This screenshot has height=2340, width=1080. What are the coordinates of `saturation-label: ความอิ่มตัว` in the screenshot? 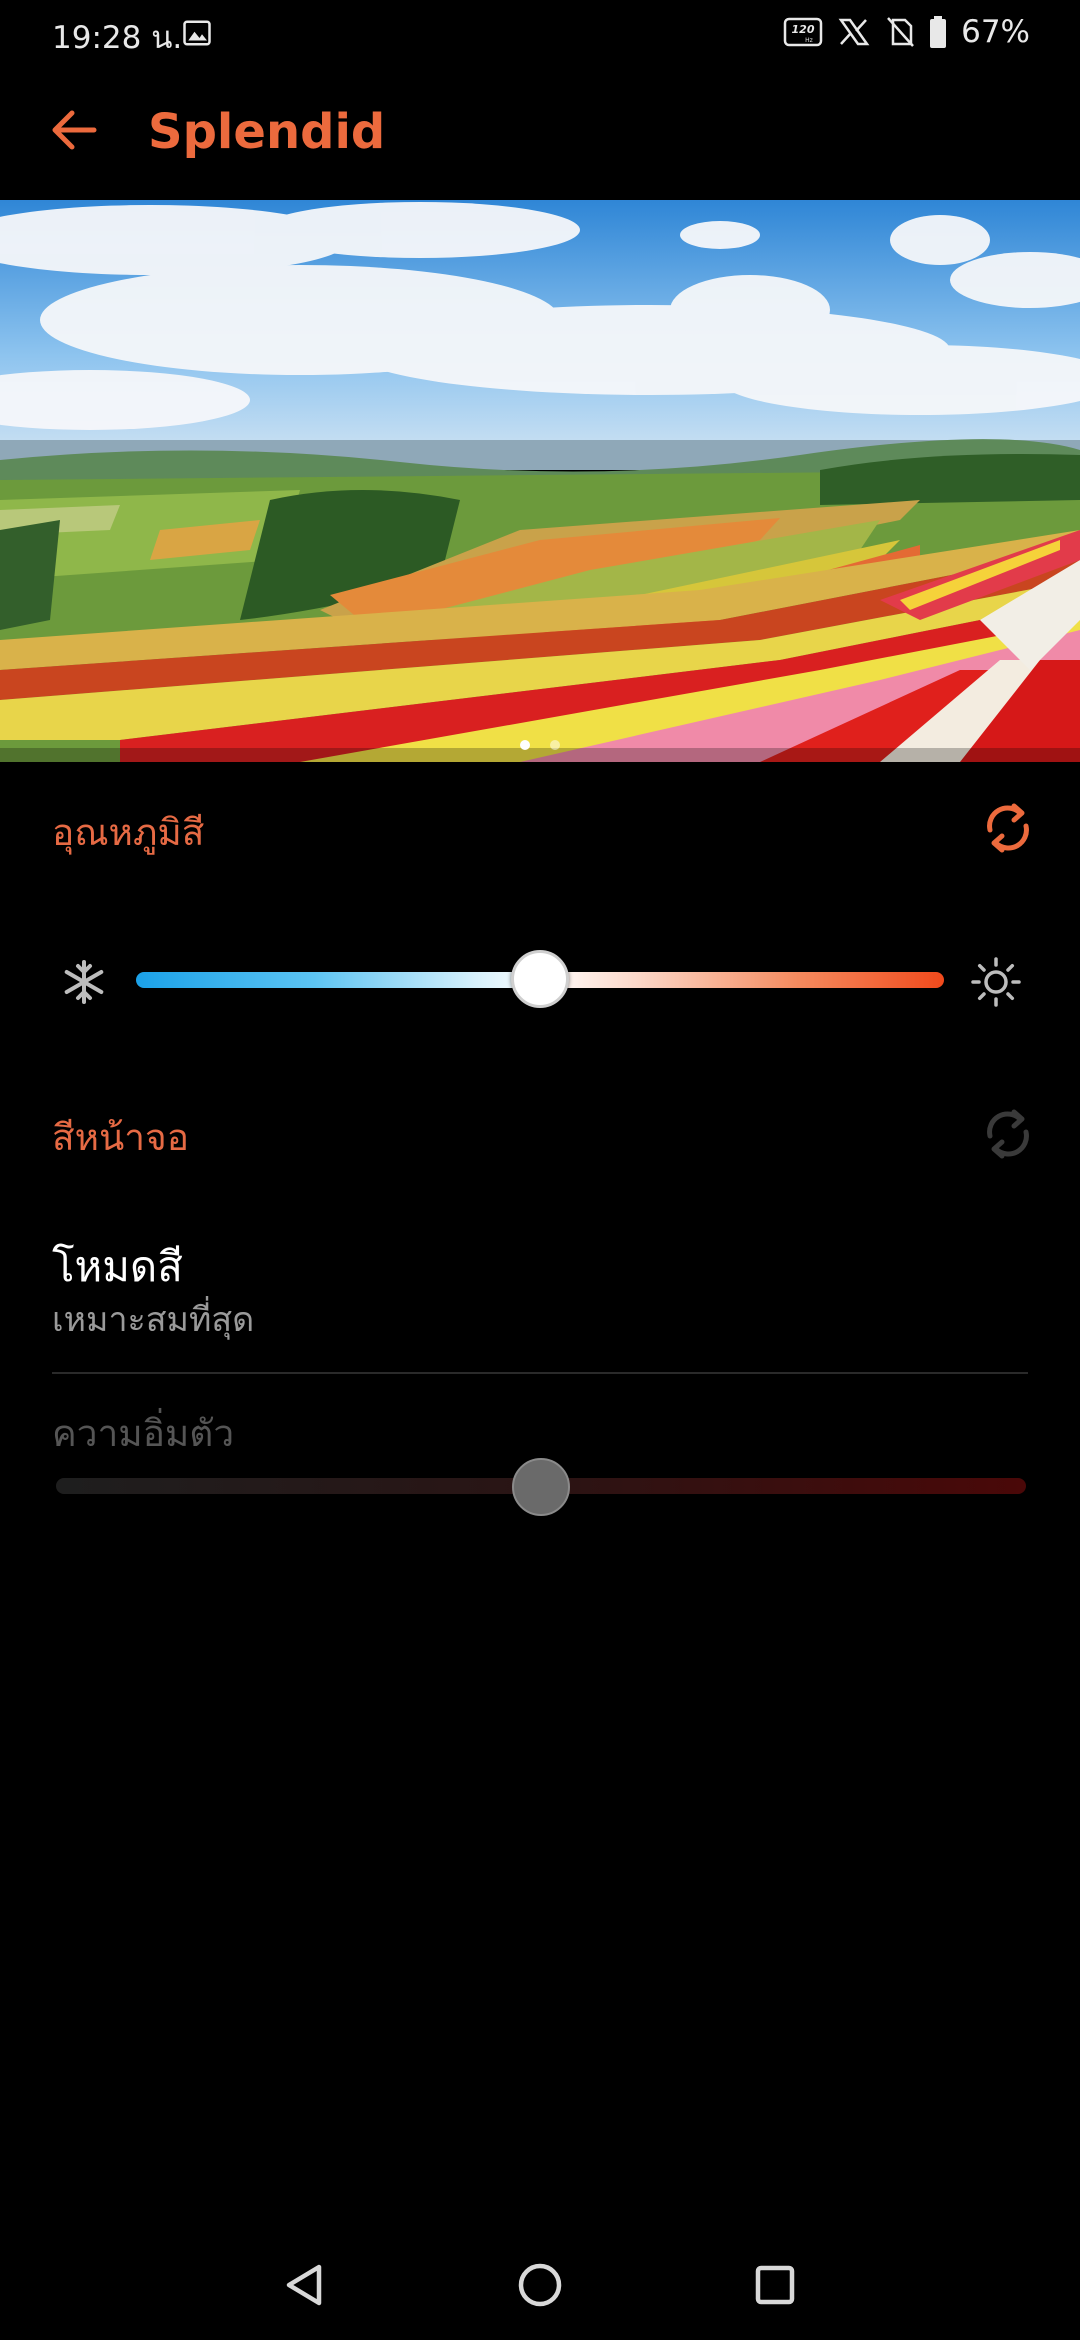 It's located at (143, 1433).